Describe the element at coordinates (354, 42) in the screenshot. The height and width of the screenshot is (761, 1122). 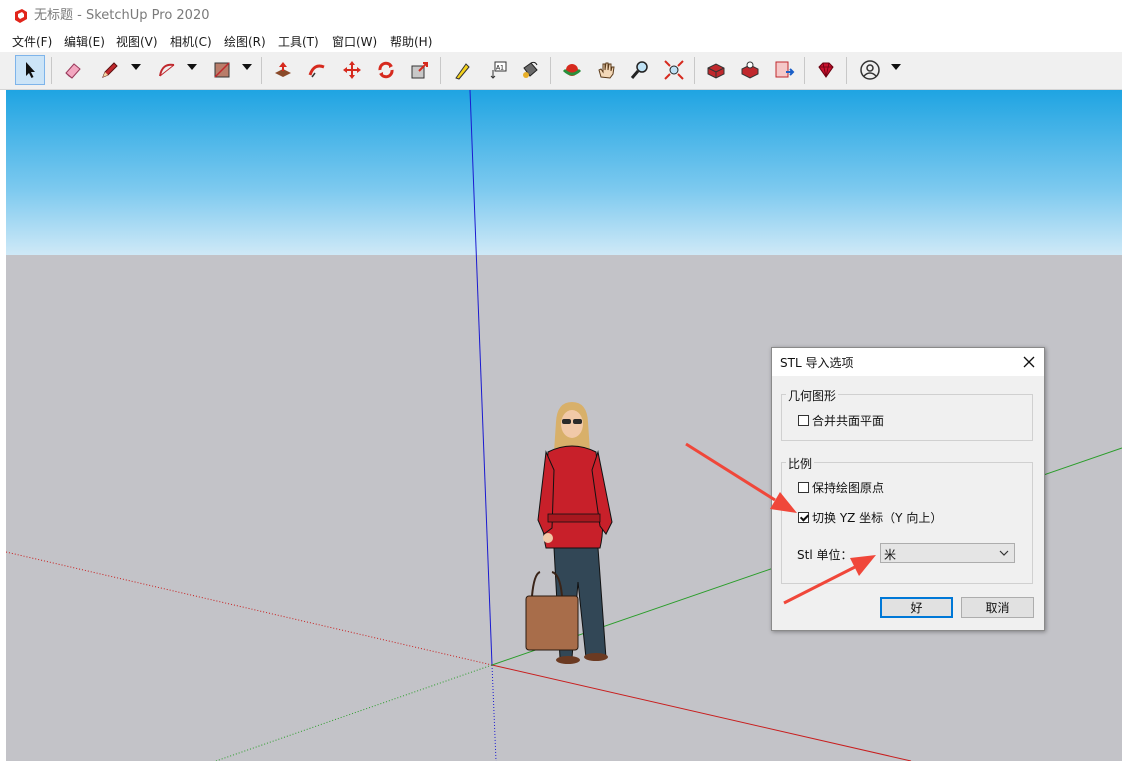
I see `menu-window: 窗口(W)` at that location.